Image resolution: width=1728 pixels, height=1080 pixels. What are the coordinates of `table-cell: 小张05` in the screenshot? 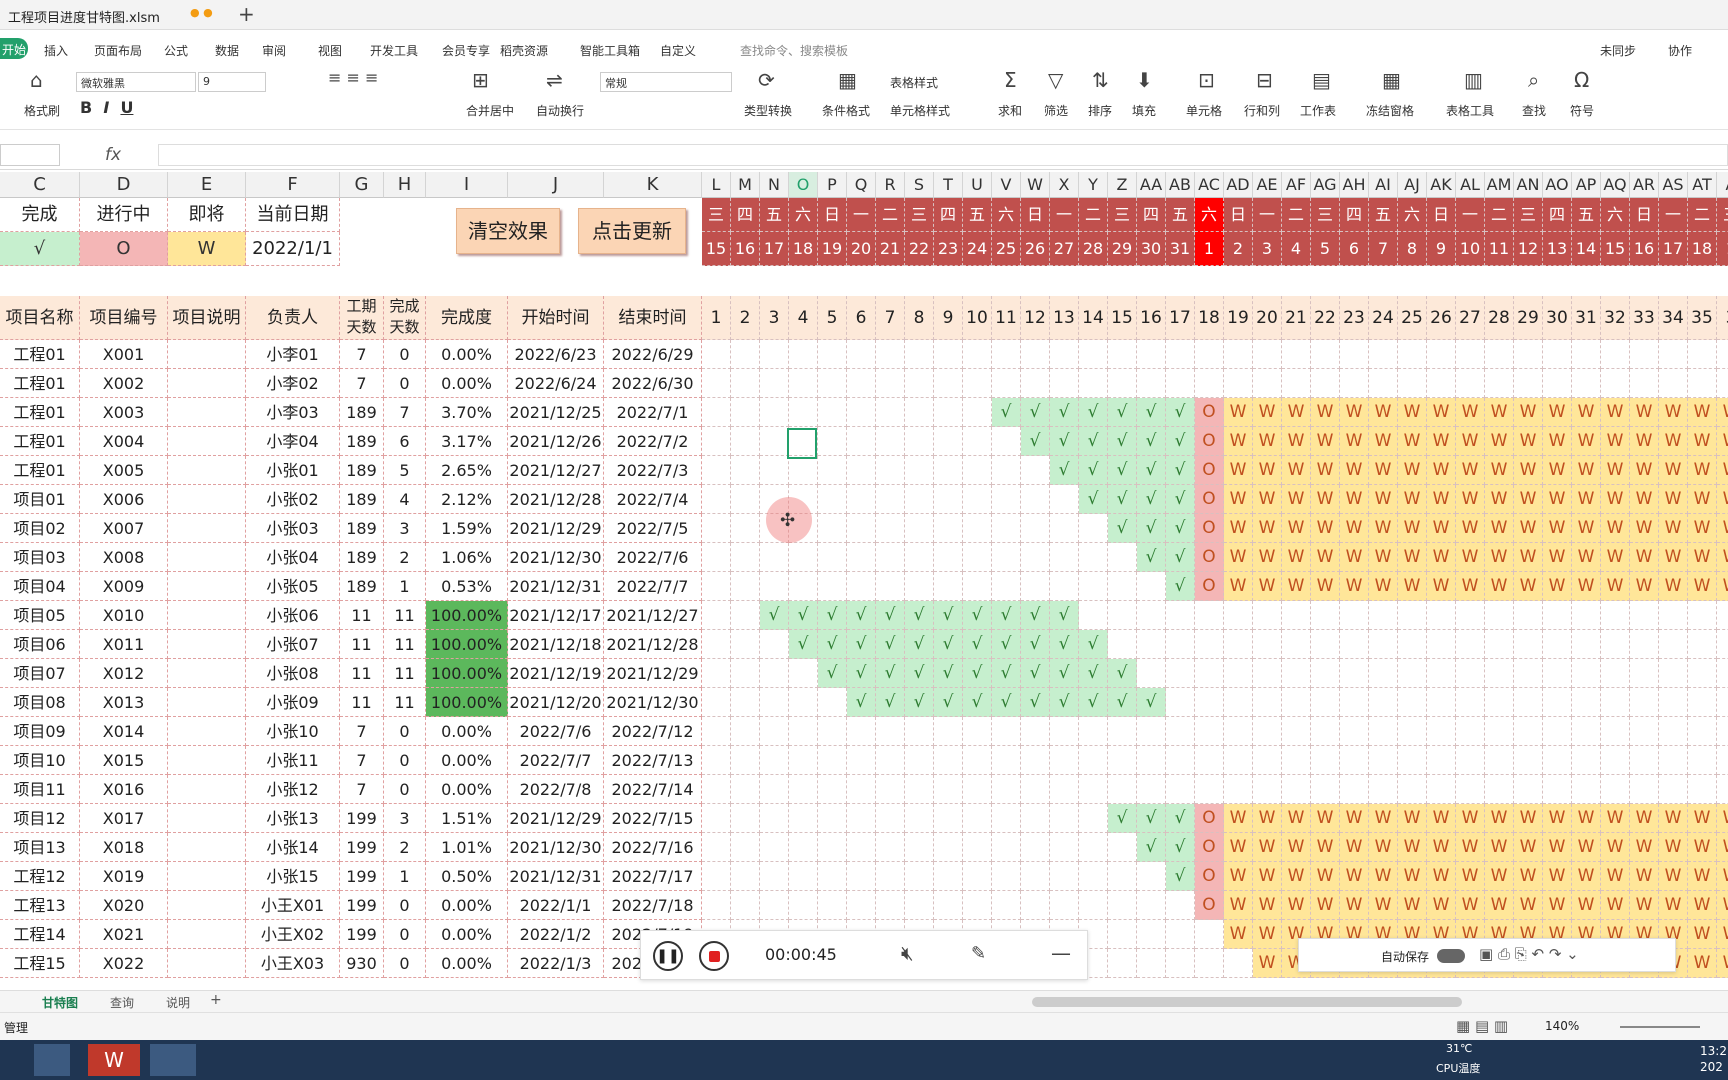 It's located at (293, 586).